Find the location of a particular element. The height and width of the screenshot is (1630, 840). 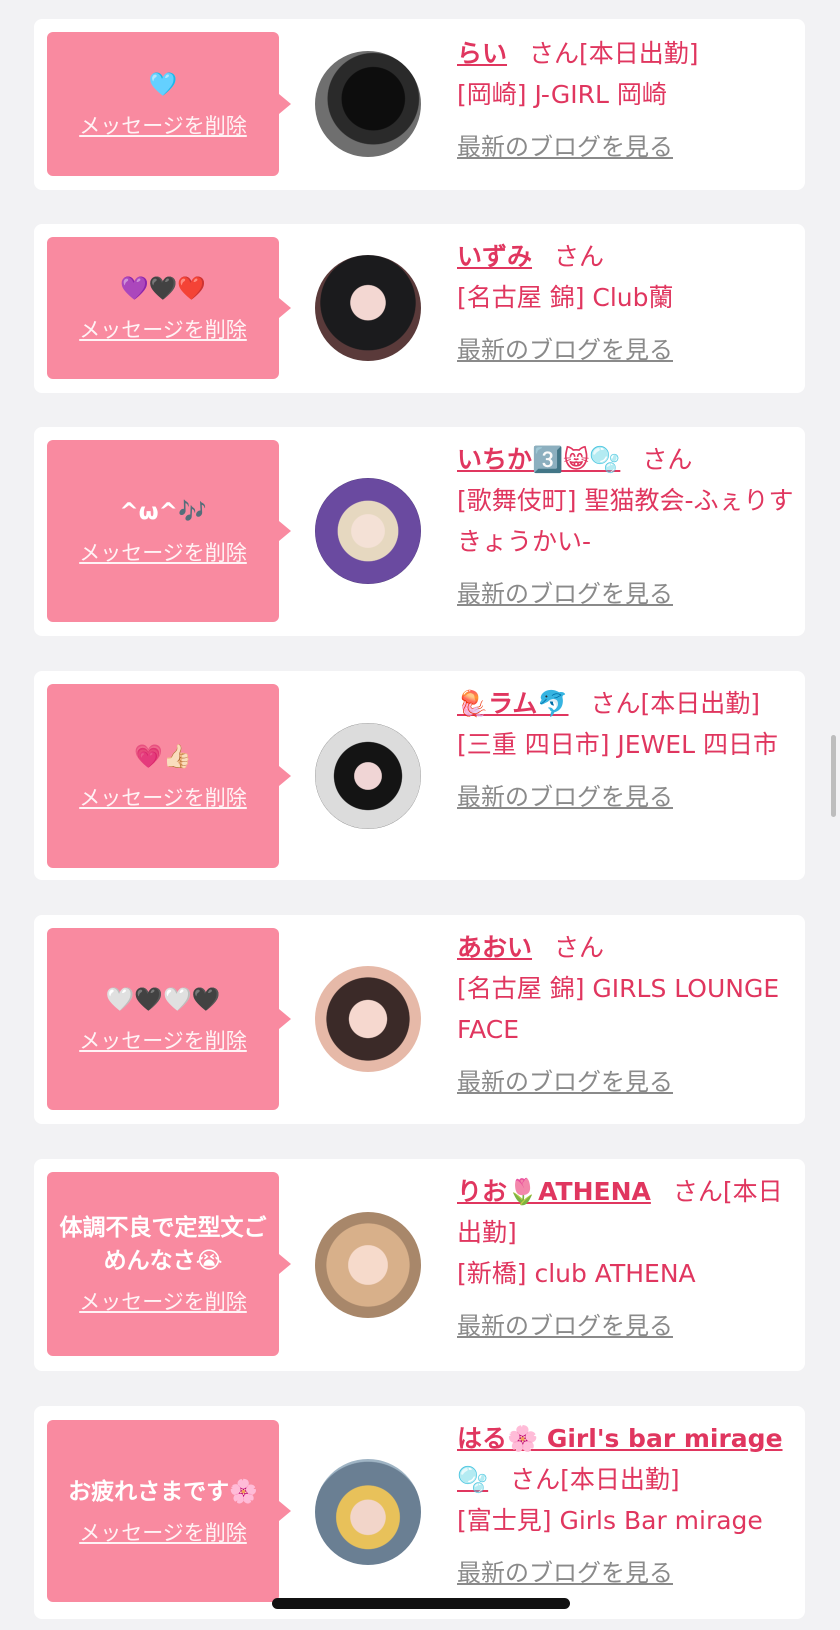

message-bubble: 💗👍🏻 メッセージを削除 is located at coordinates (169, 776).